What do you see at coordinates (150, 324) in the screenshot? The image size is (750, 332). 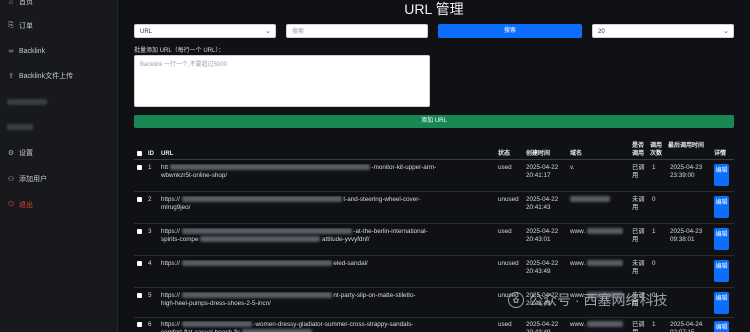 I see `row-id: 6` at bounding box center [150, 324].